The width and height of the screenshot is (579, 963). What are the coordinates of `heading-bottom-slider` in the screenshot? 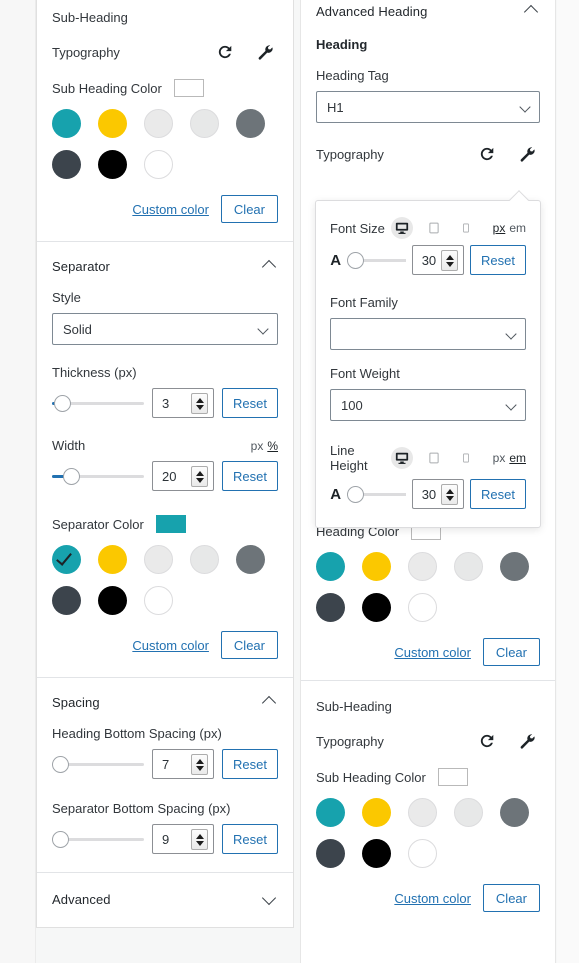 It's located at (98, 764).